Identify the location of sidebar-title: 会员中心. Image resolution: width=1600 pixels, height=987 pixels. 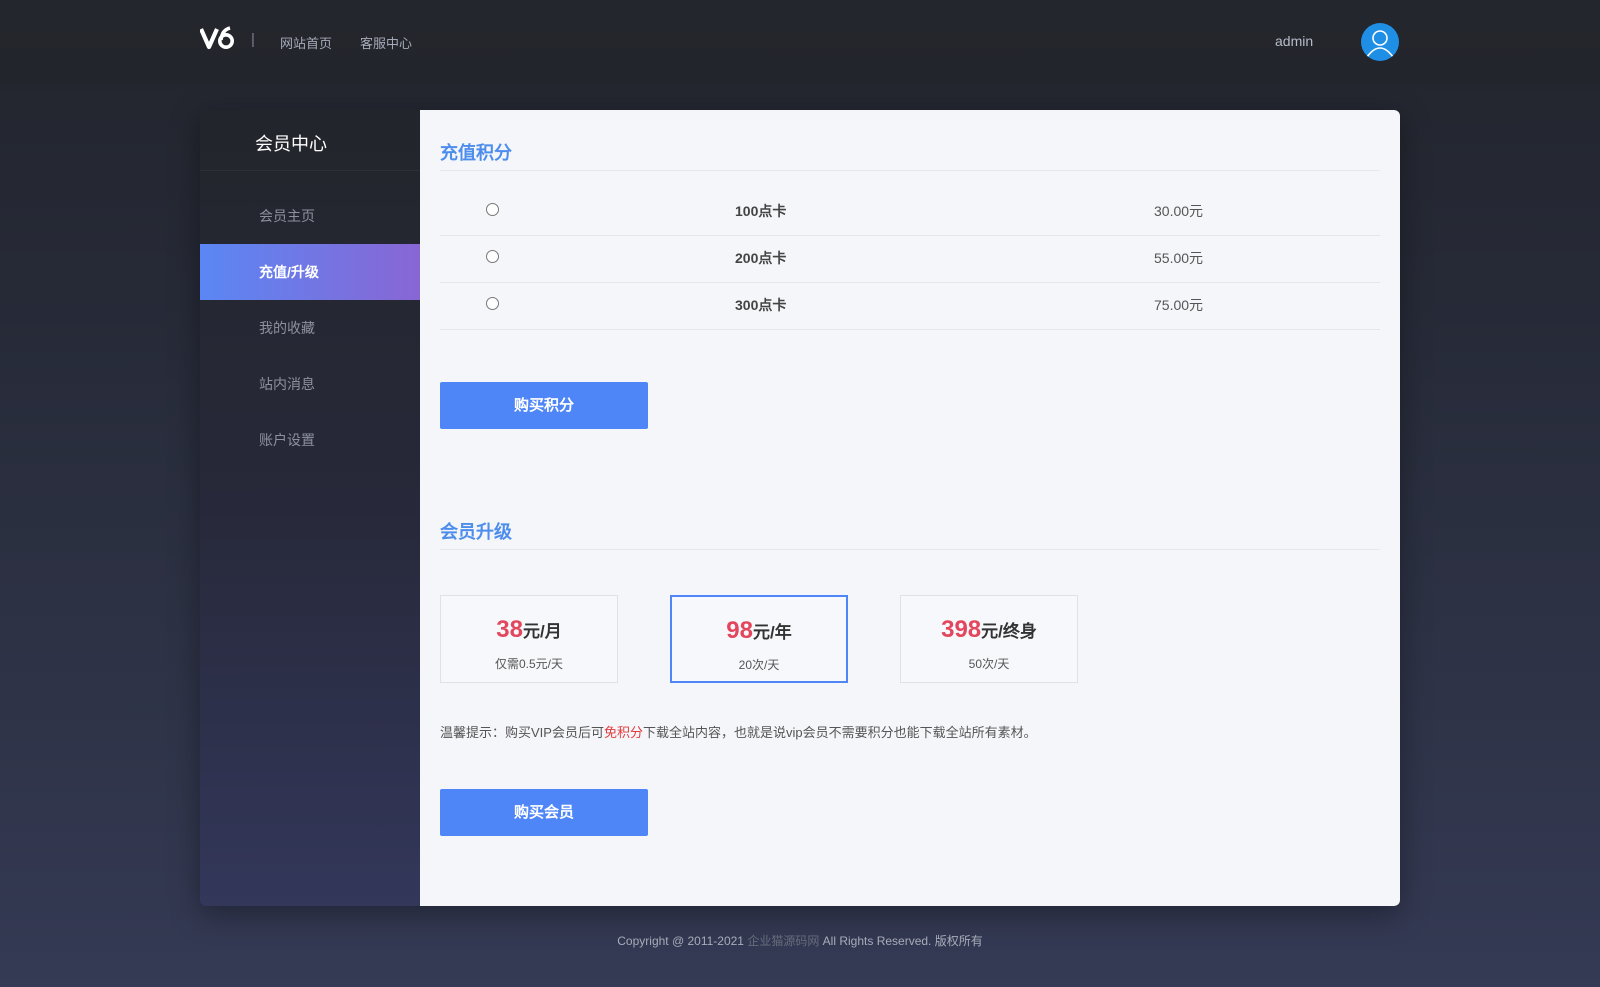
(291, 144).